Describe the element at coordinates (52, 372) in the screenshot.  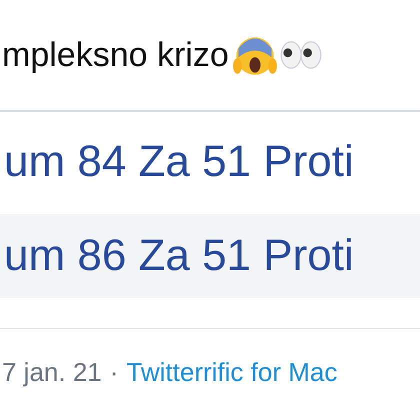
I see `tweet-date: 7 jan. 21` at that location.